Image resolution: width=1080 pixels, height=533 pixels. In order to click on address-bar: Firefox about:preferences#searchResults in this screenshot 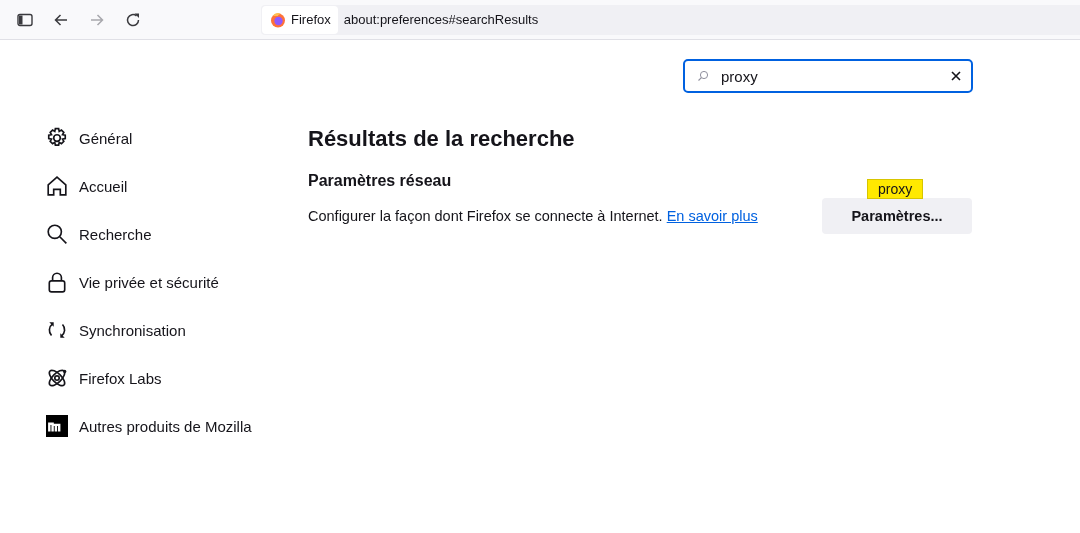, I will do `click(670, 19)`.